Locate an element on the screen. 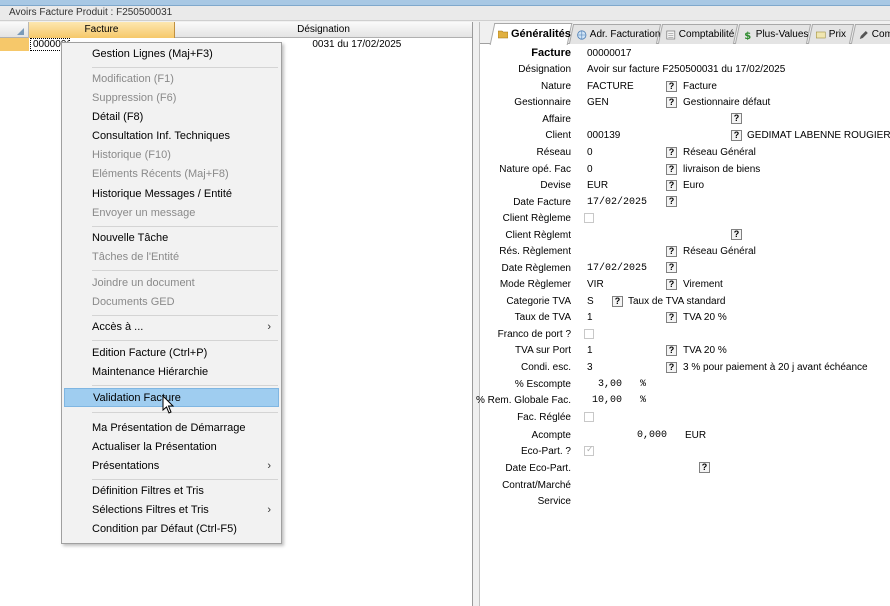 The image size is (890, 606). field-date-facture: 17/02/2025 is located at coordinates (617, 202).